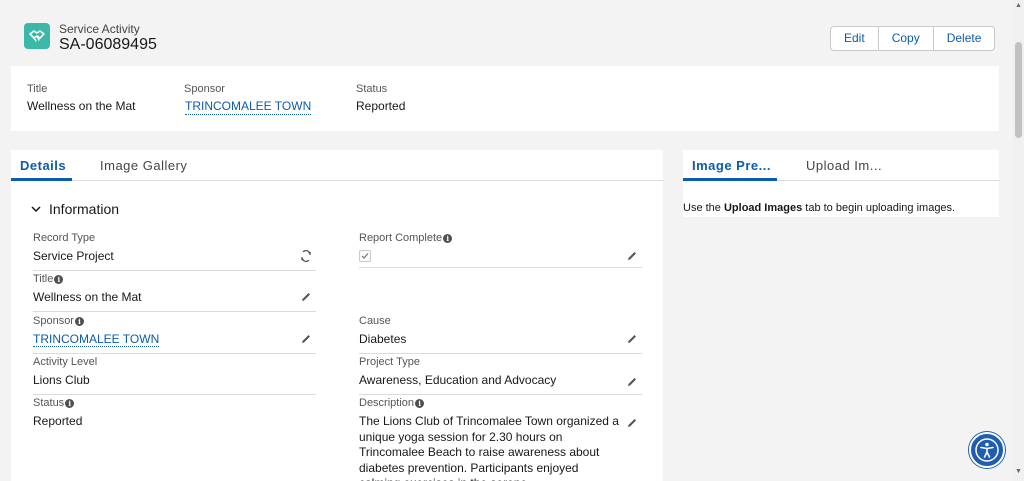  Describe the element at coordinates (73, 256) in the screenshot. I see `field-value: Service Project` at that location.